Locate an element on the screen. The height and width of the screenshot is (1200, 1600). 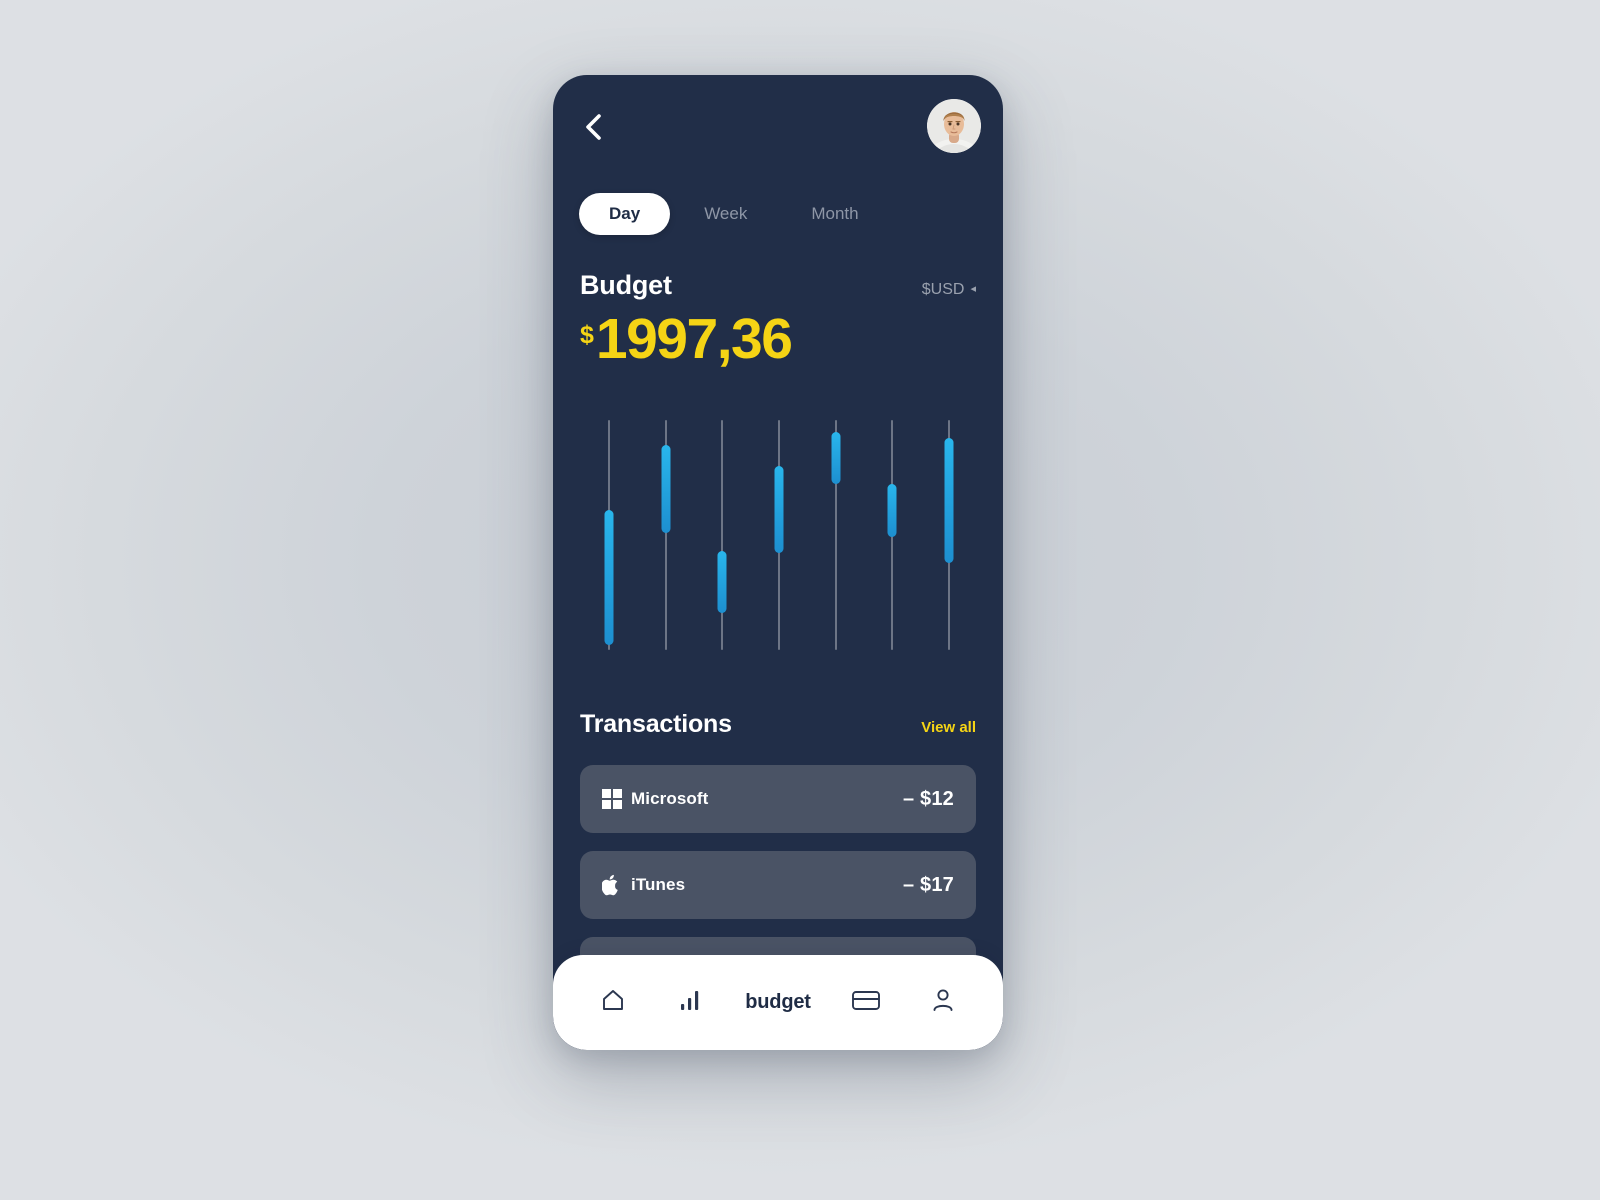
nav-item-label: budget is located at coordinates (778, 1002).